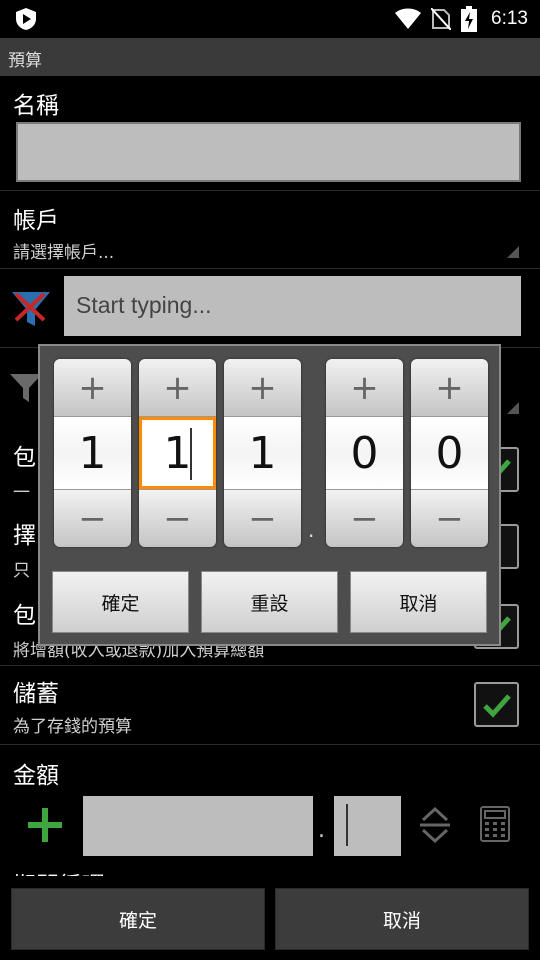 Image resolution: width=540 pixels, height=960 pixels. Describe the element at coordinates (441, 19) in the screenshot. I see `no-sim-icon` at that location.